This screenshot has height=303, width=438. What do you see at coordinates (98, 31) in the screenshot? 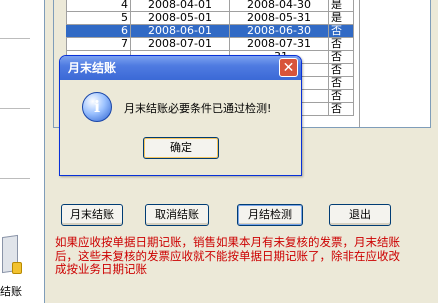
I see `cell-no: 6` at bounding box center [98, 31].